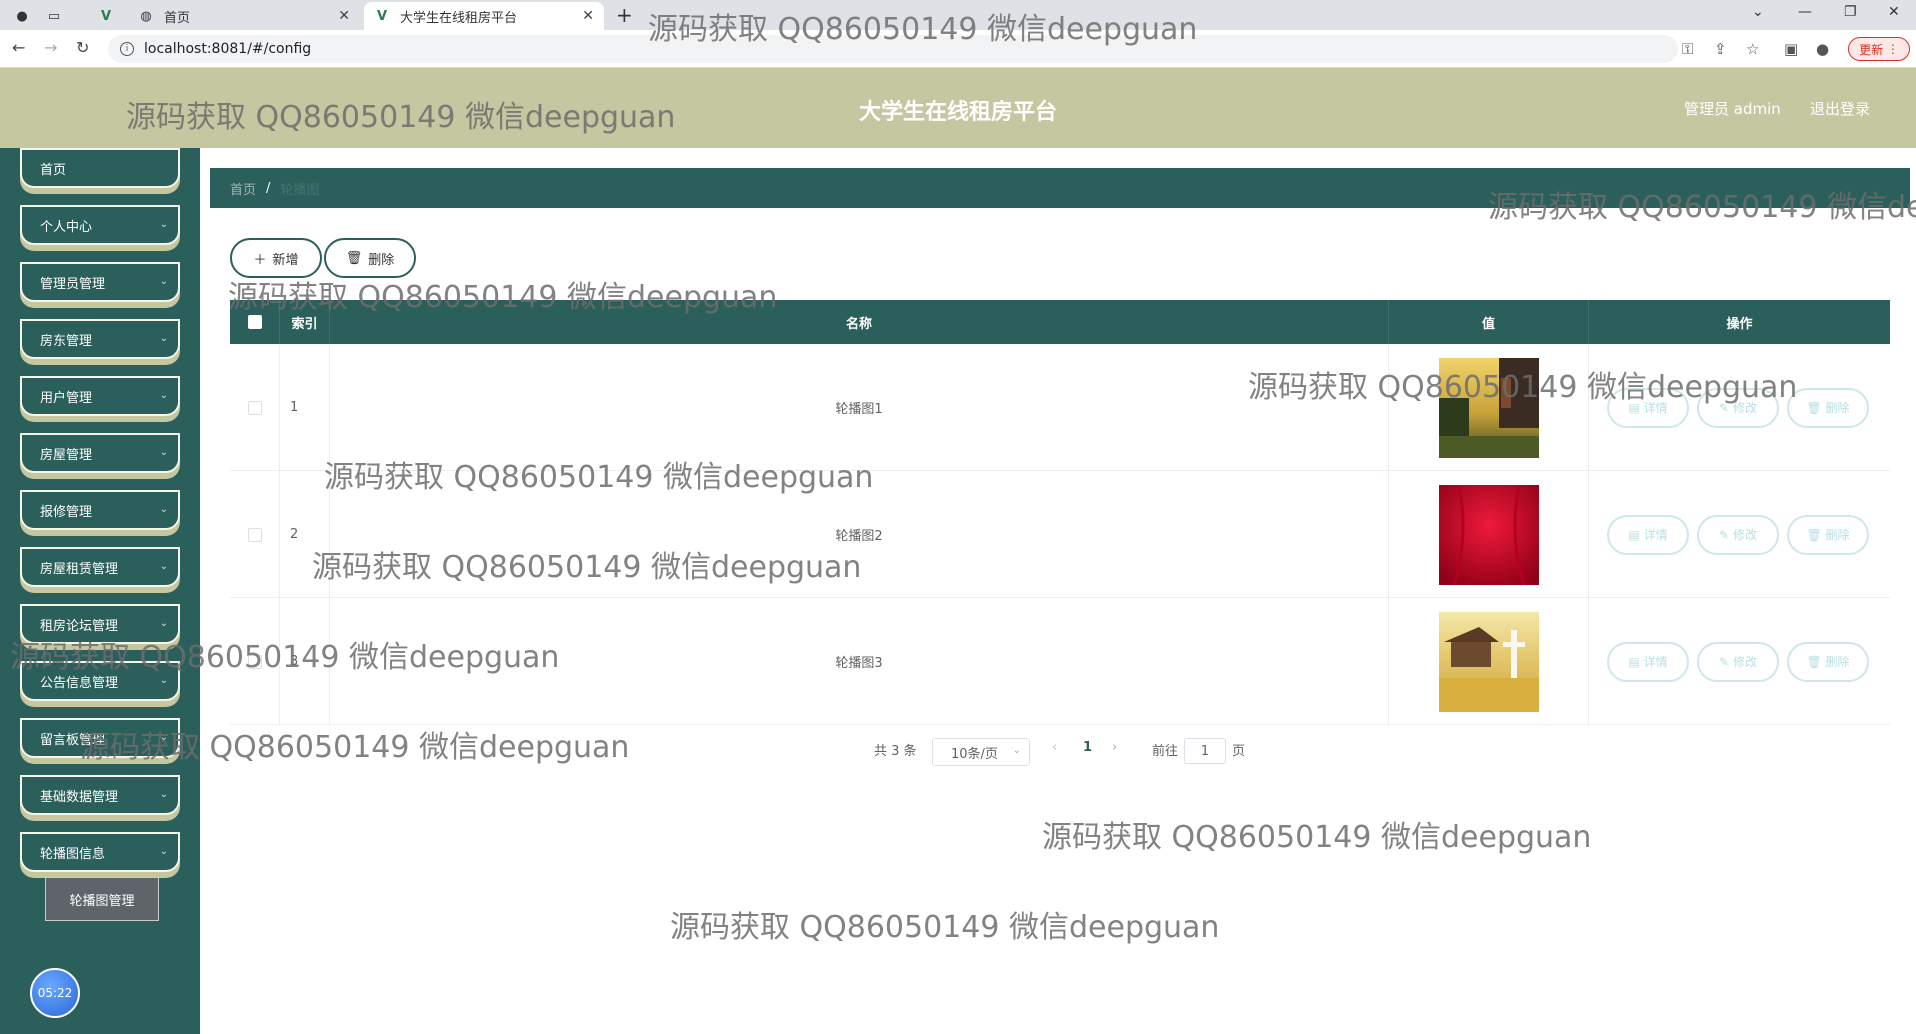  What do you see at coordinates (100, 339) in the screenshot?
I see `sidebar-item-landlord: 房东管理 ⌄` at bounding box center [100, 339].